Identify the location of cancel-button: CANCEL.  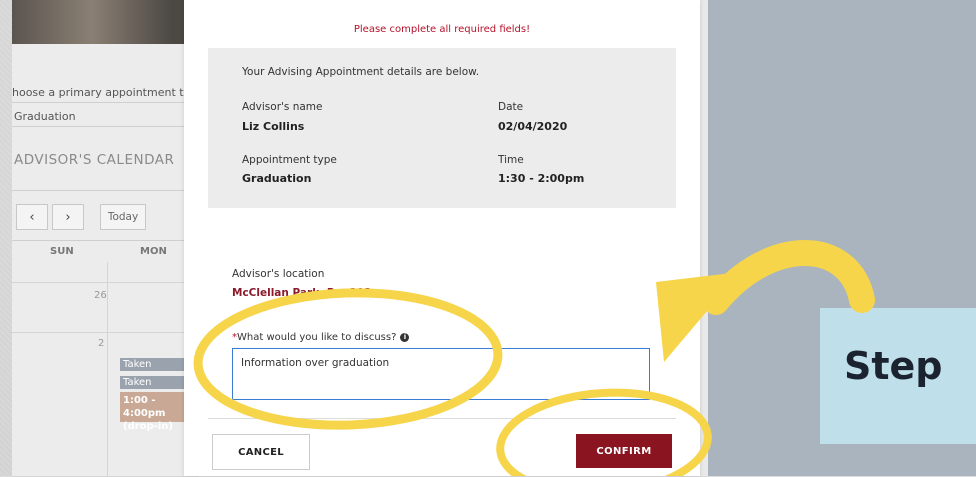
(261, 452).